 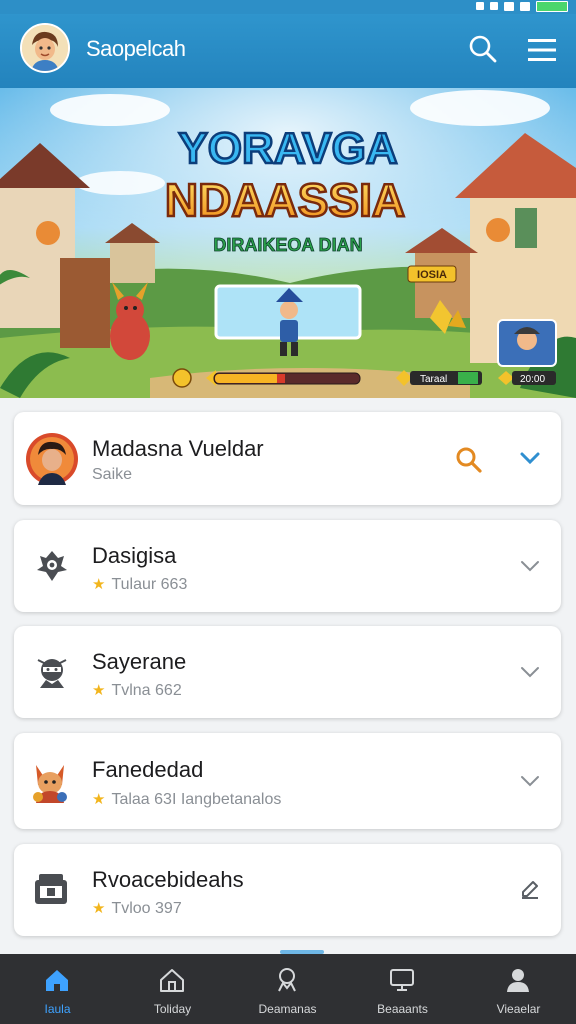 I want to click on nav-home: Iaula, so click(x=57, y=989).